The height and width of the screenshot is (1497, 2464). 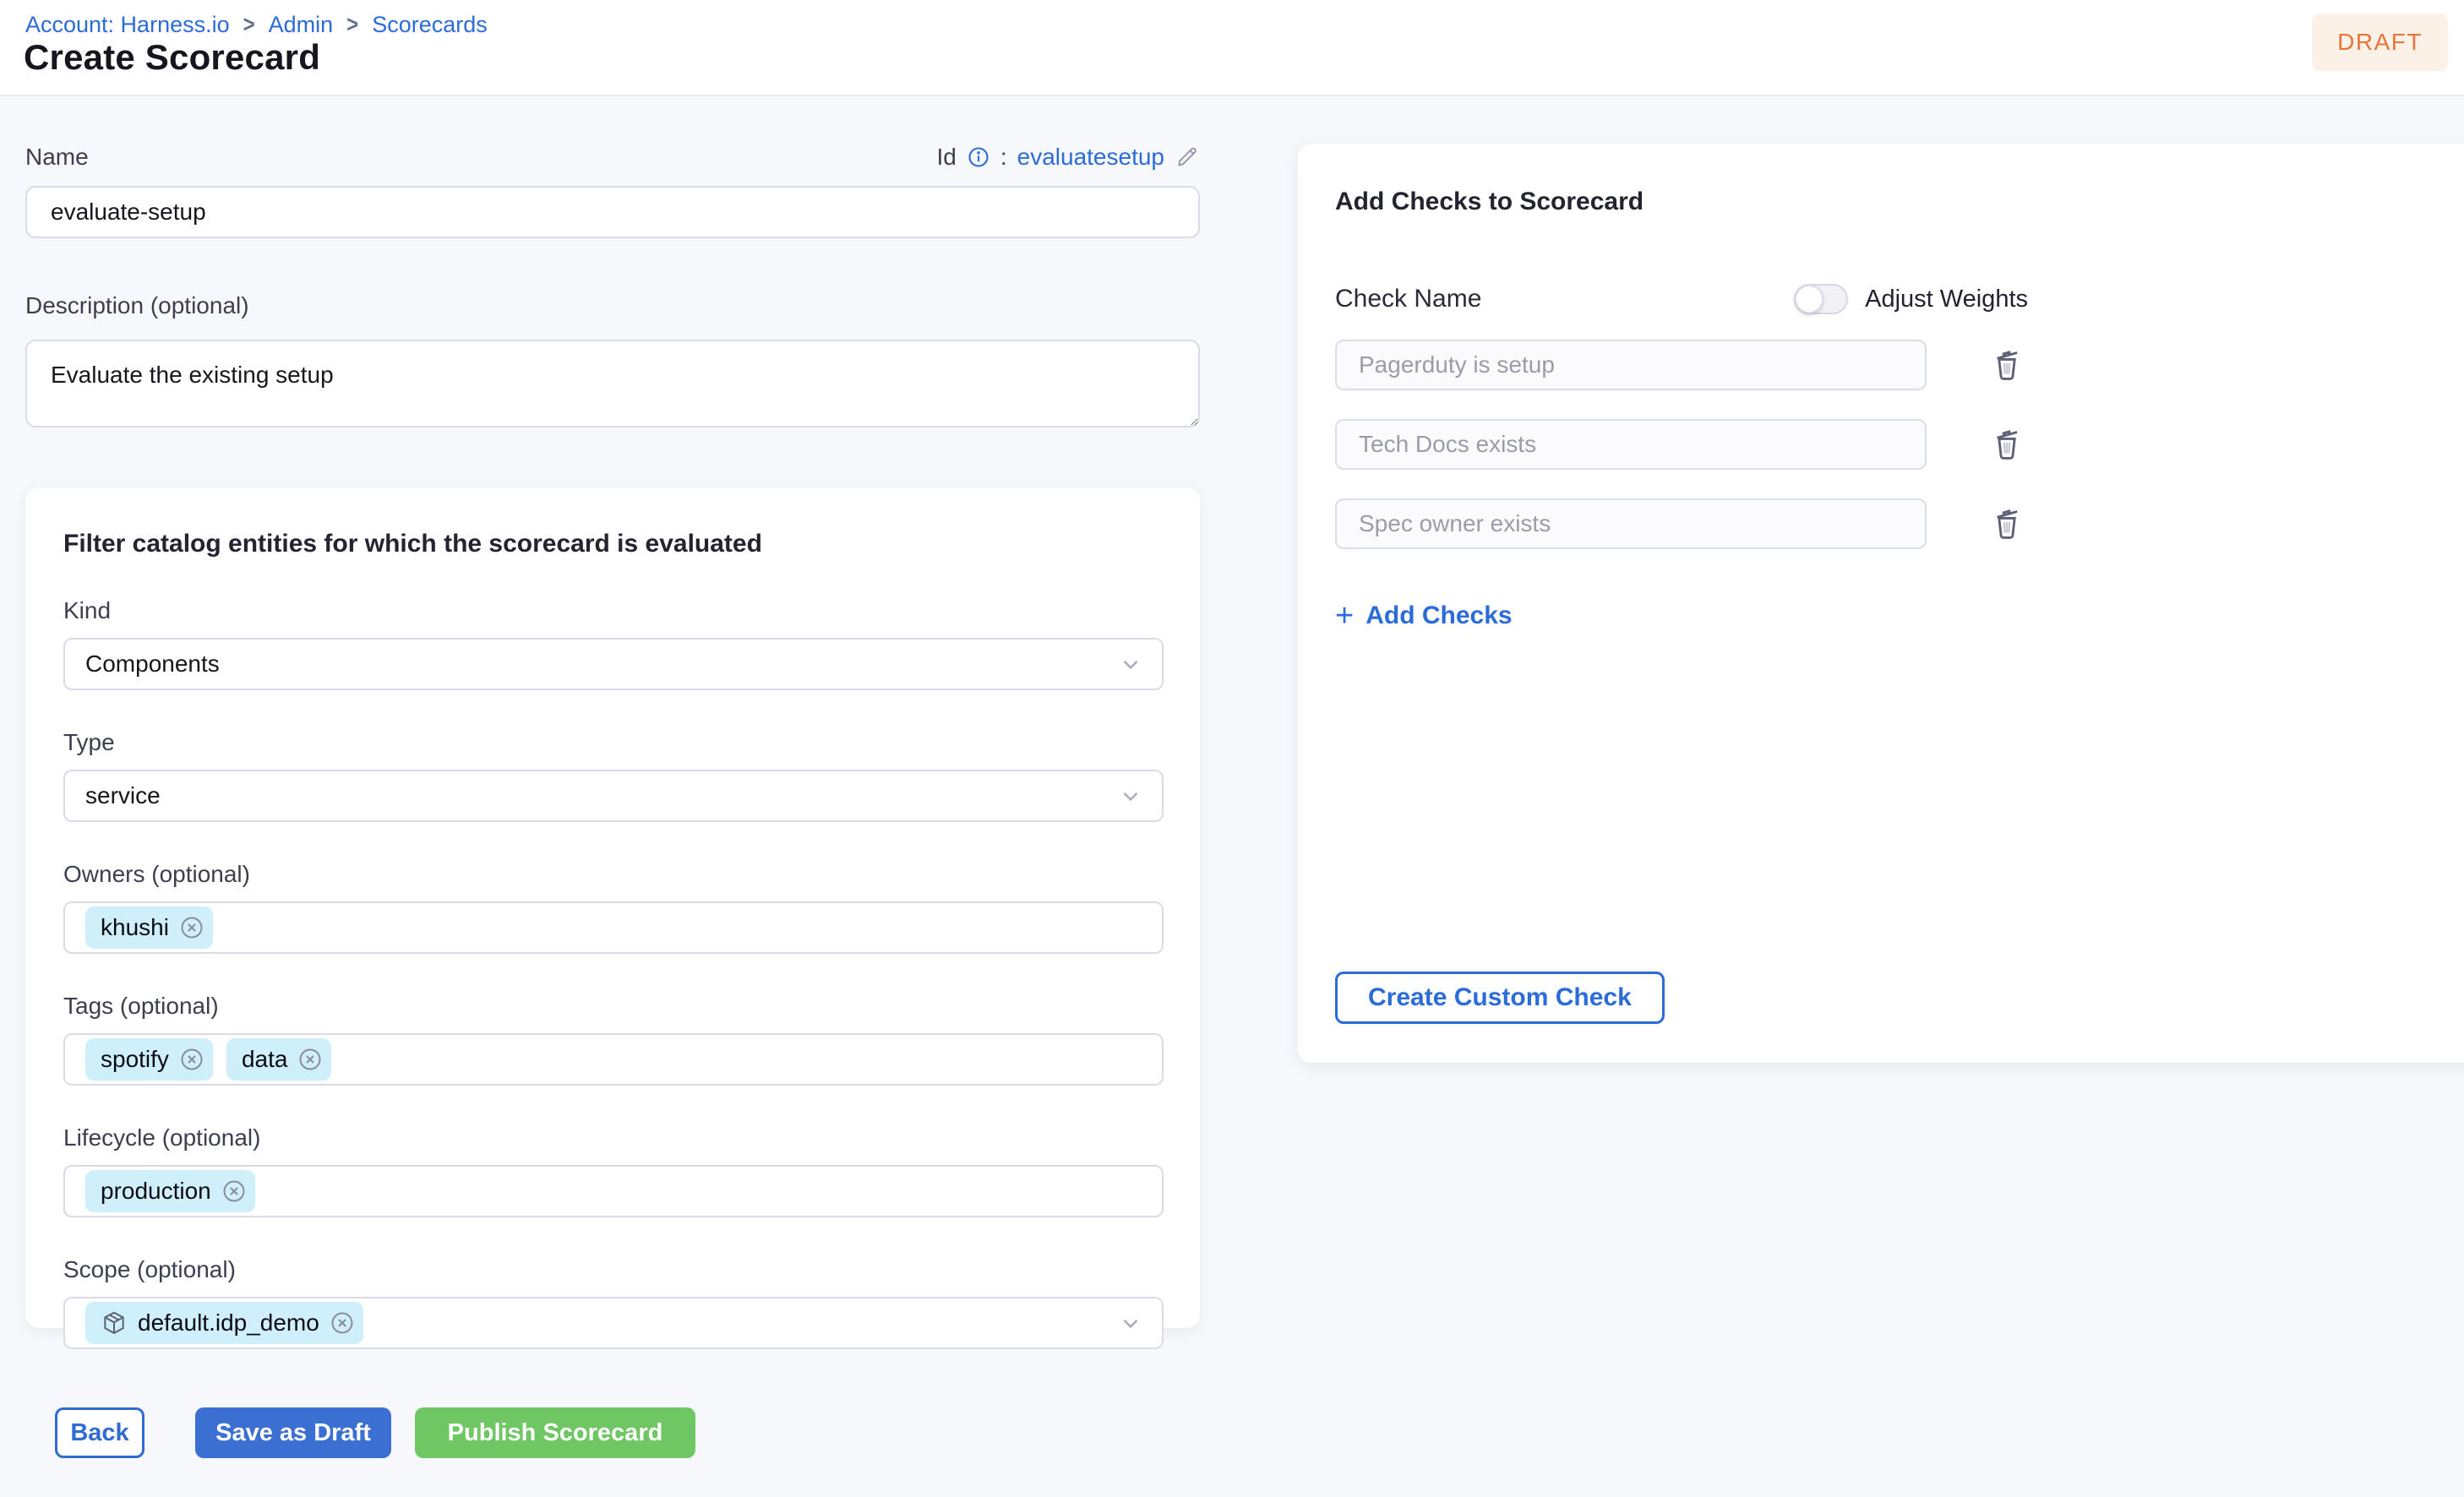 What do you see at coordinates (614, 1191) in the screenshot?
I see `lifecycle-field: production` at bounding box center [614, 1191].